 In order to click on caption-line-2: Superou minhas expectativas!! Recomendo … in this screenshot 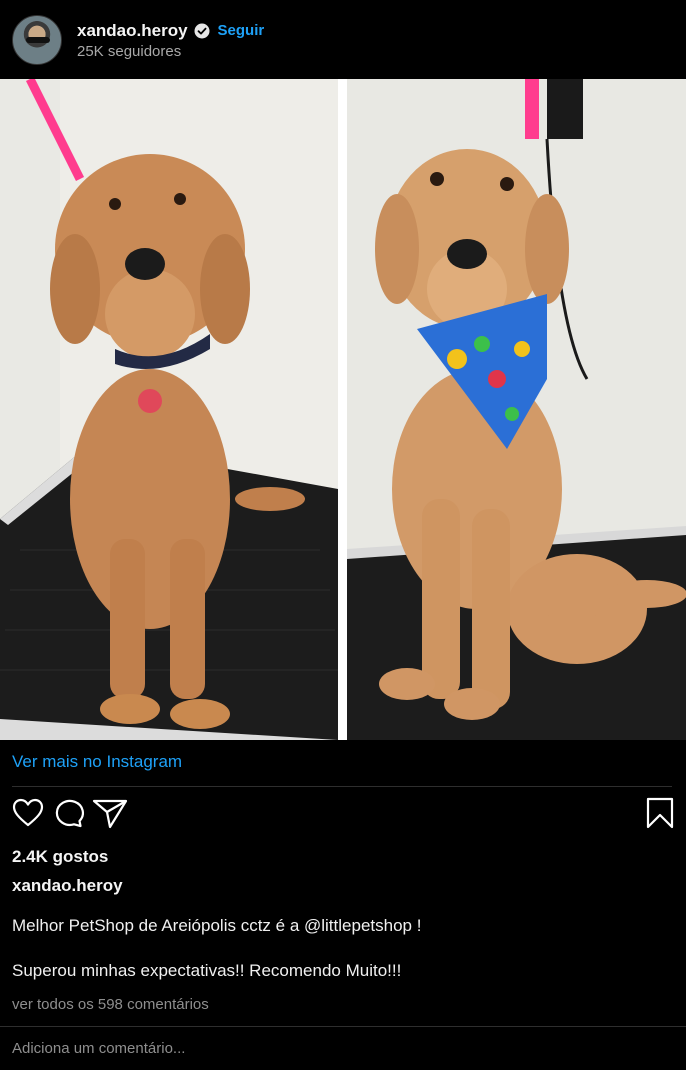, I will do `click(207, 970)`.